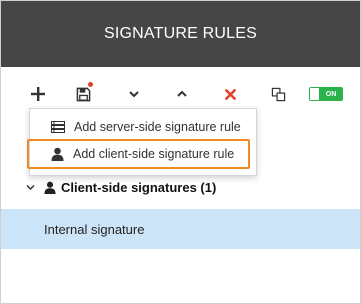 This screenshot has height=304, width=361. What do you see at coordinates (139, 187) in the screenshot?
I see `group-label: Client-side signatures (1)` at bounding box center [139, 187].